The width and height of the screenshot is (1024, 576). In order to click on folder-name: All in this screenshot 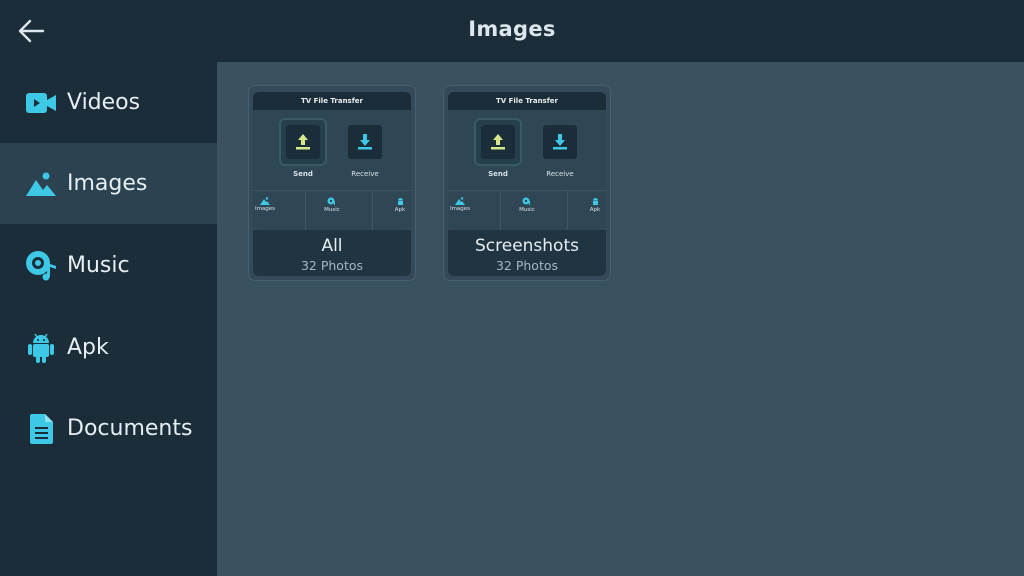, I will do `click(332, 246)`.